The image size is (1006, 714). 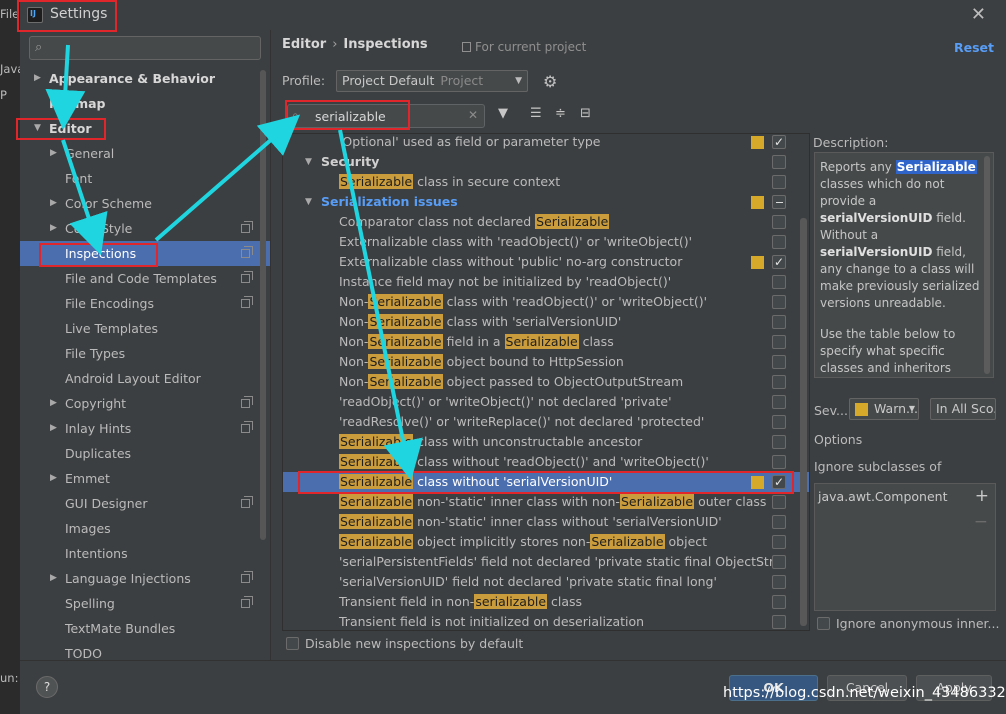 I want to click on sidebar-item-textmate-bundles: TextMate Bundles, so click(x=145, y=628).